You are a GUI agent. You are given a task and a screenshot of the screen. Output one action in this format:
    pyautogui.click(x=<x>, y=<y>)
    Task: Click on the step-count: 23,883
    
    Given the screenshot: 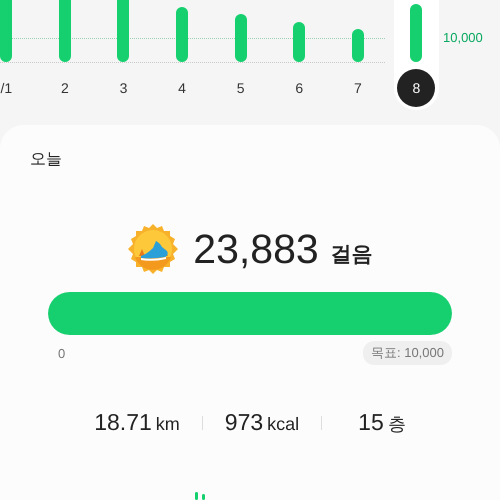 What is the action you would take?
    pyautogui.click(x=256, y=249)
    